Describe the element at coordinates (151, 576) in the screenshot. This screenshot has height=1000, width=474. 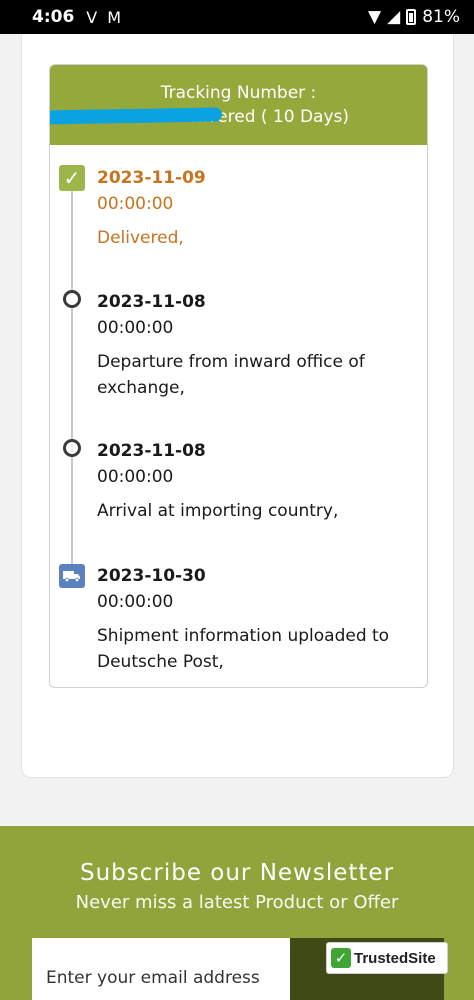
I see `event-date: 2023-10-30` at that location.